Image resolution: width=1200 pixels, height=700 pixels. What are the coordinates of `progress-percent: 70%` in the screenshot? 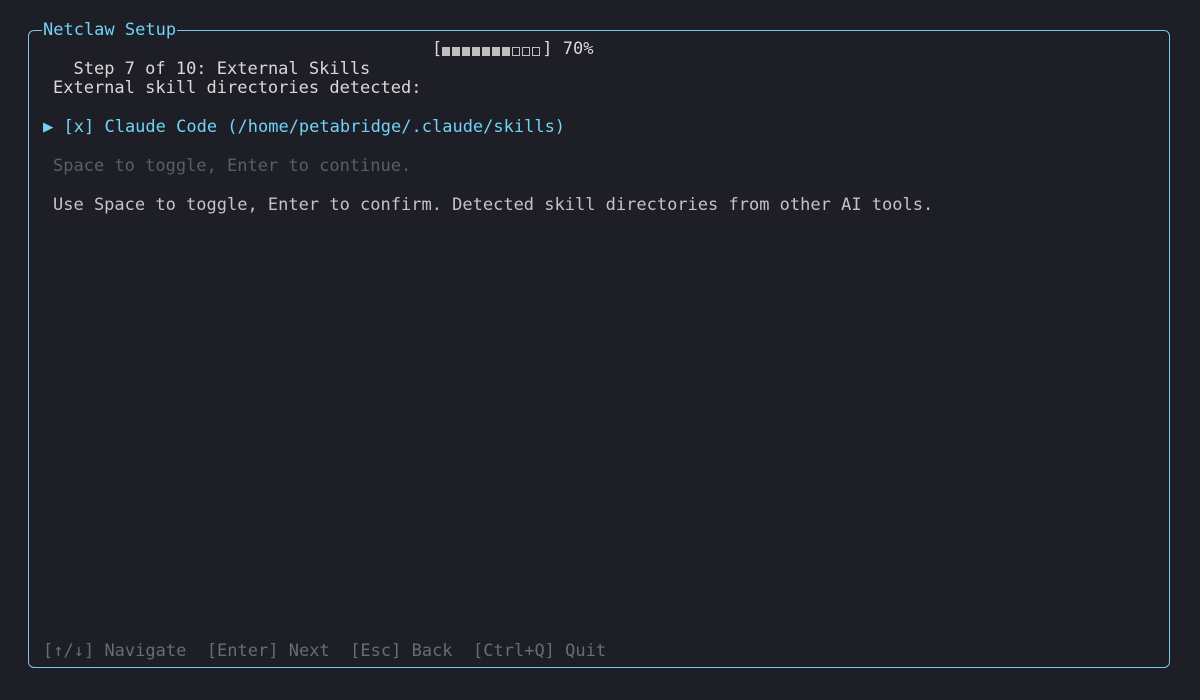 It's located at (578, 49).